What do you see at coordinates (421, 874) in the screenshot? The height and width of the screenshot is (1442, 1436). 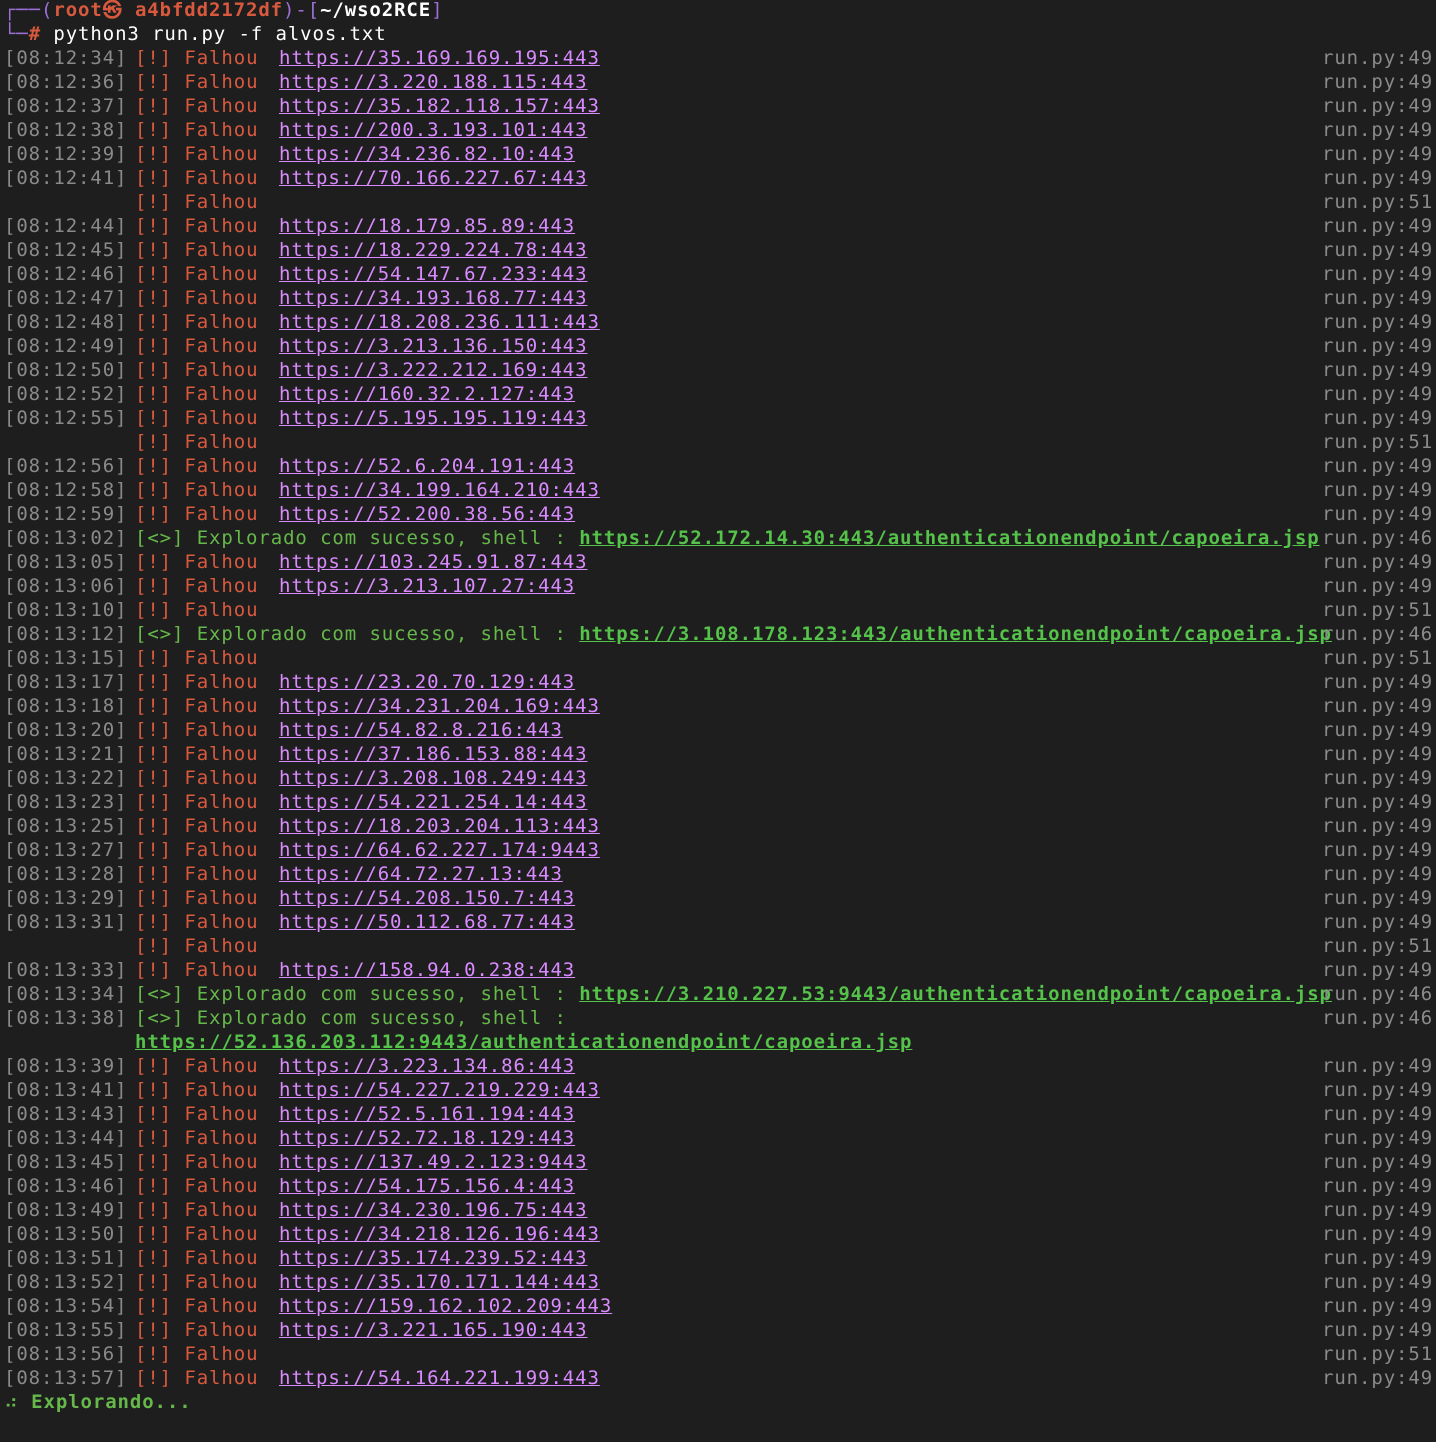 I see `target-url-link: https://64.72.27.13:443` at bounding box center [421, 874].